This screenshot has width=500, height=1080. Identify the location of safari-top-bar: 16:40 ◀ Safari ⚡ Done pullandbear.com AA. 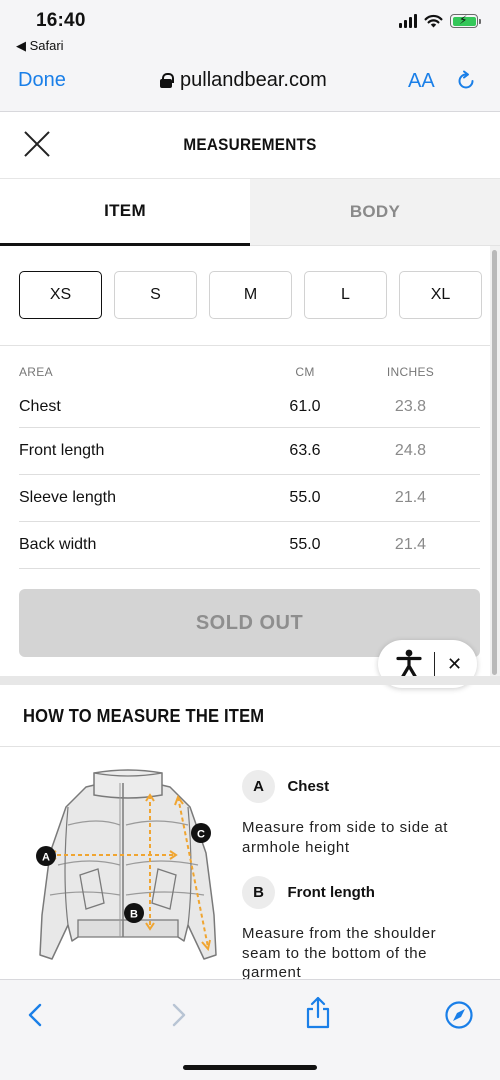
(250, 56).